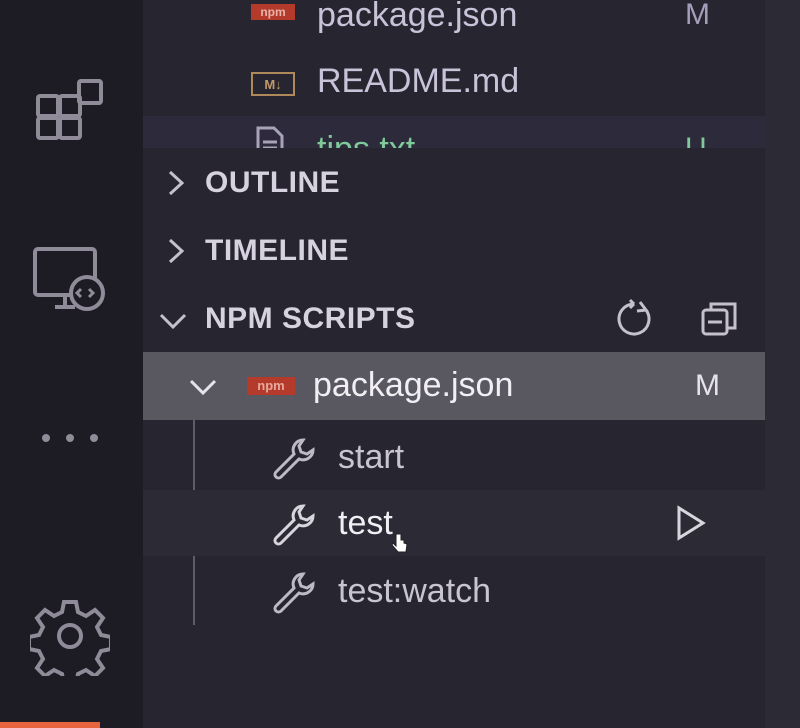 This screenshot has width=800, height=728. What do you see at coordinates (70, 636) in the screenshot?
I see `gear-icon` at bounding box center [70, 636].